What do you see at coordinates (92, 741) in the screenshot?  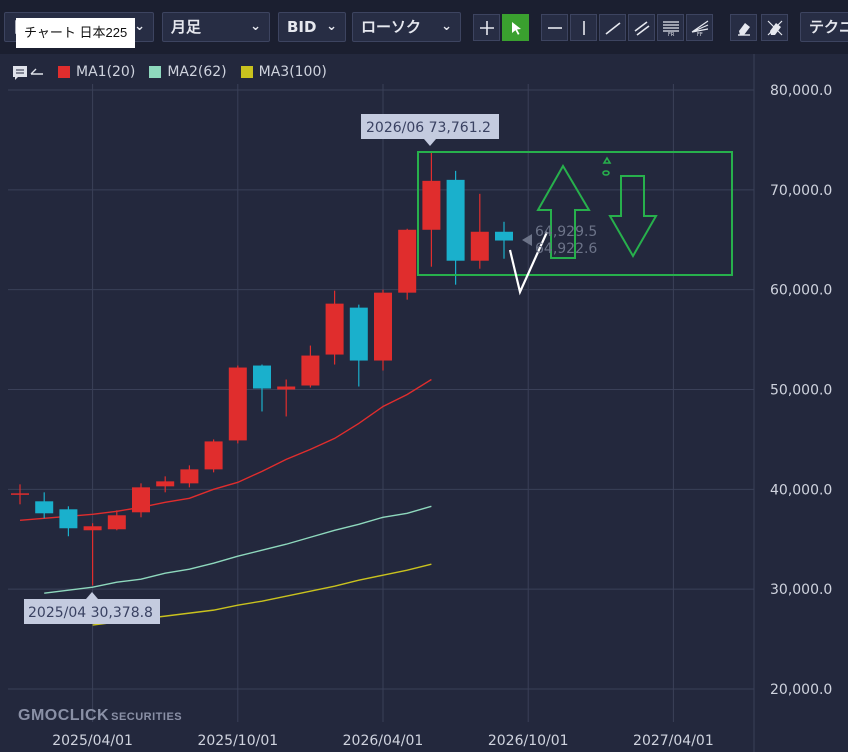 I see `x-tick-label: 2025/04/01` at bounding box center [92, 741].